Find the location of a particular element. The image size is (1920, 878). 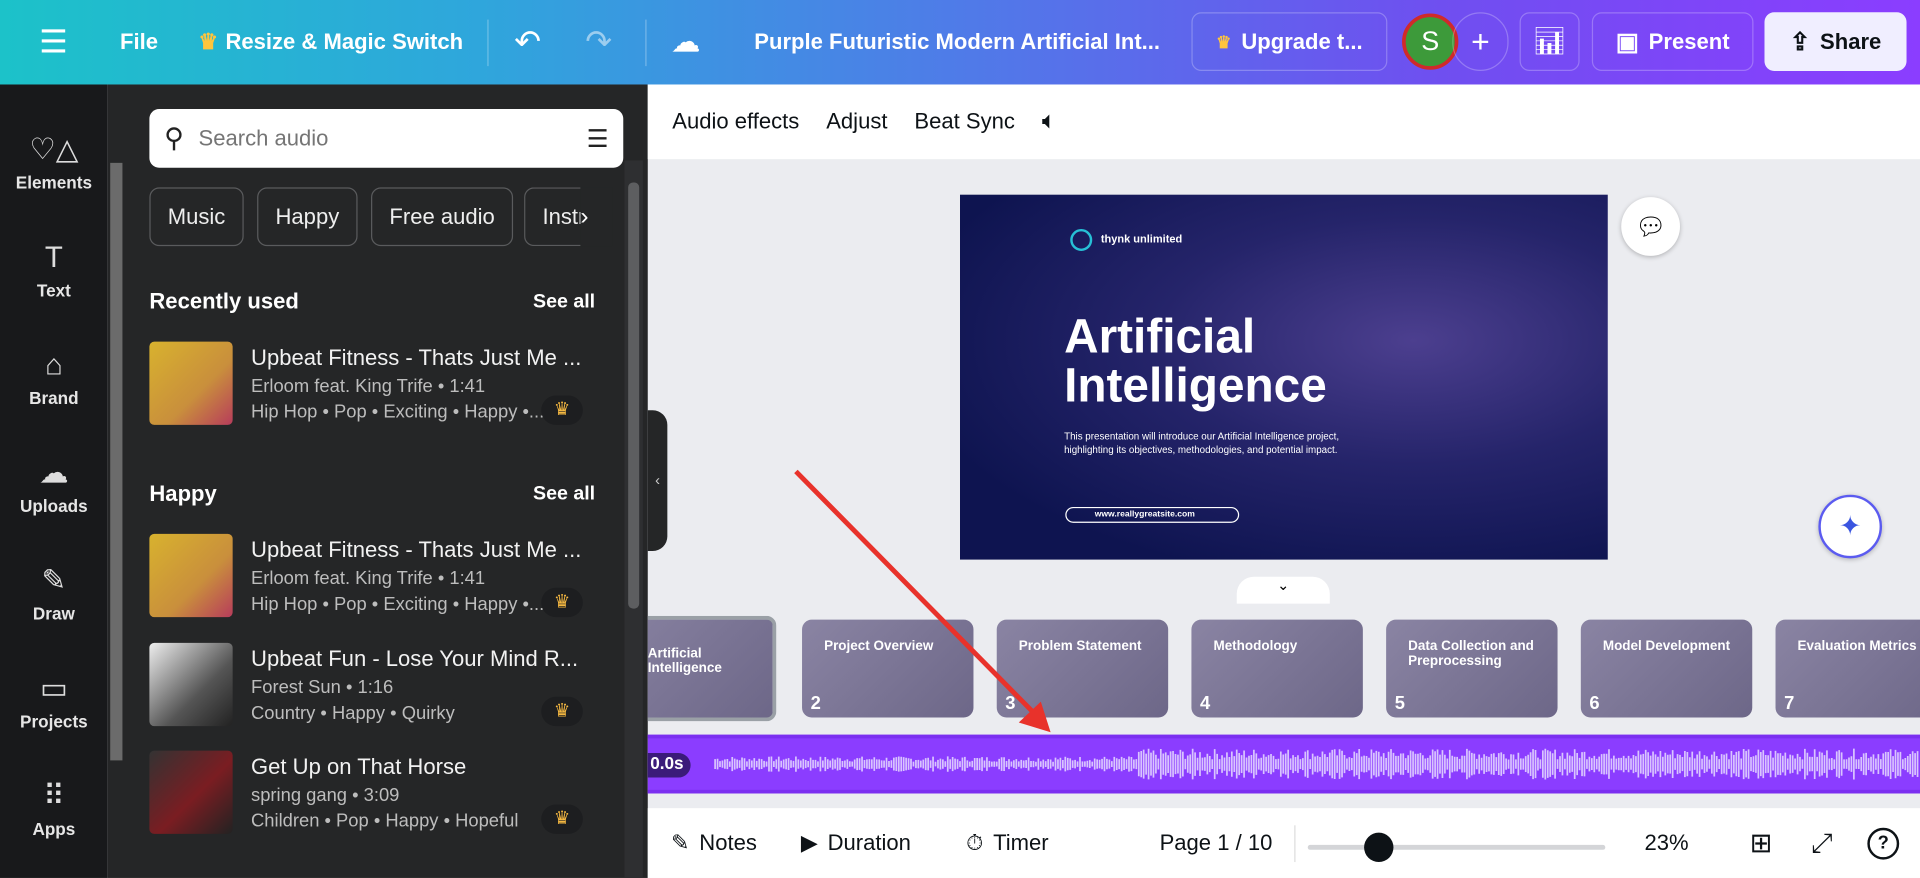

red-annotation-arrow is located at coordinates (922, 601).